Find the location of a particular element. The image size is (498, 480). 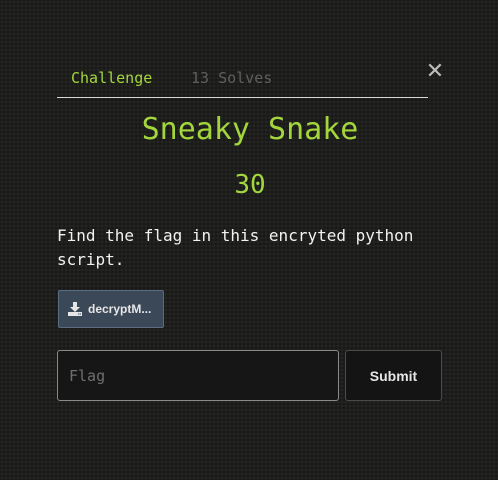

modal-tabs: Challenge 13 Solves is located at coordinates (242, 79).